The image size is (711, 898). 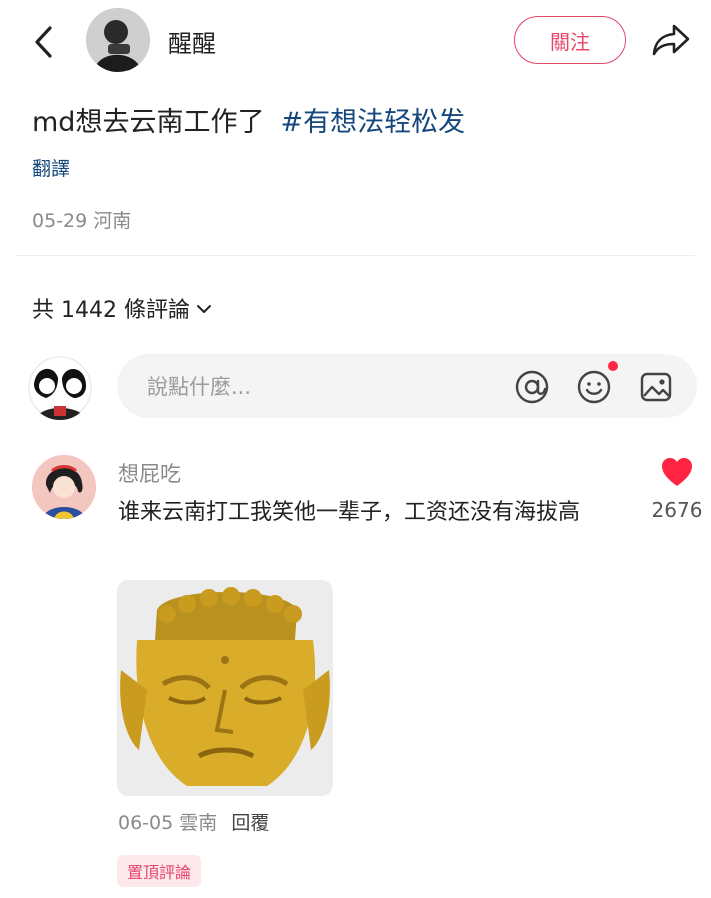 I want to click on follow-button: 關注, so click(x=570, y=40).